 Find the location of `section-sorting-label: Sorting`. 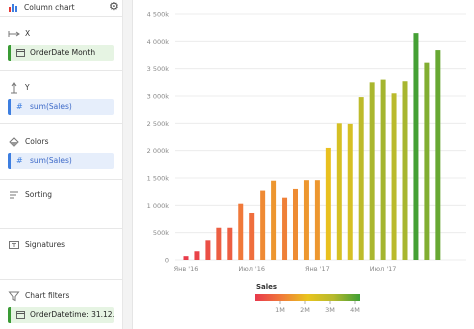

section-sorting-label: Sorting is located at coordinates (38, 194).